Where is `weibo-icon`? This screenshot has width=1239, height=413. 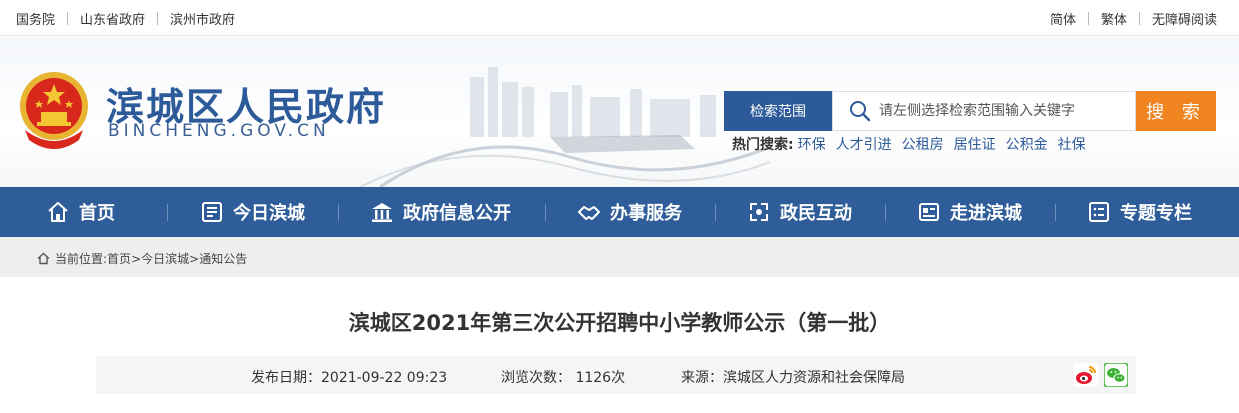 weibo-icon is located at coordinates (1086, 375).